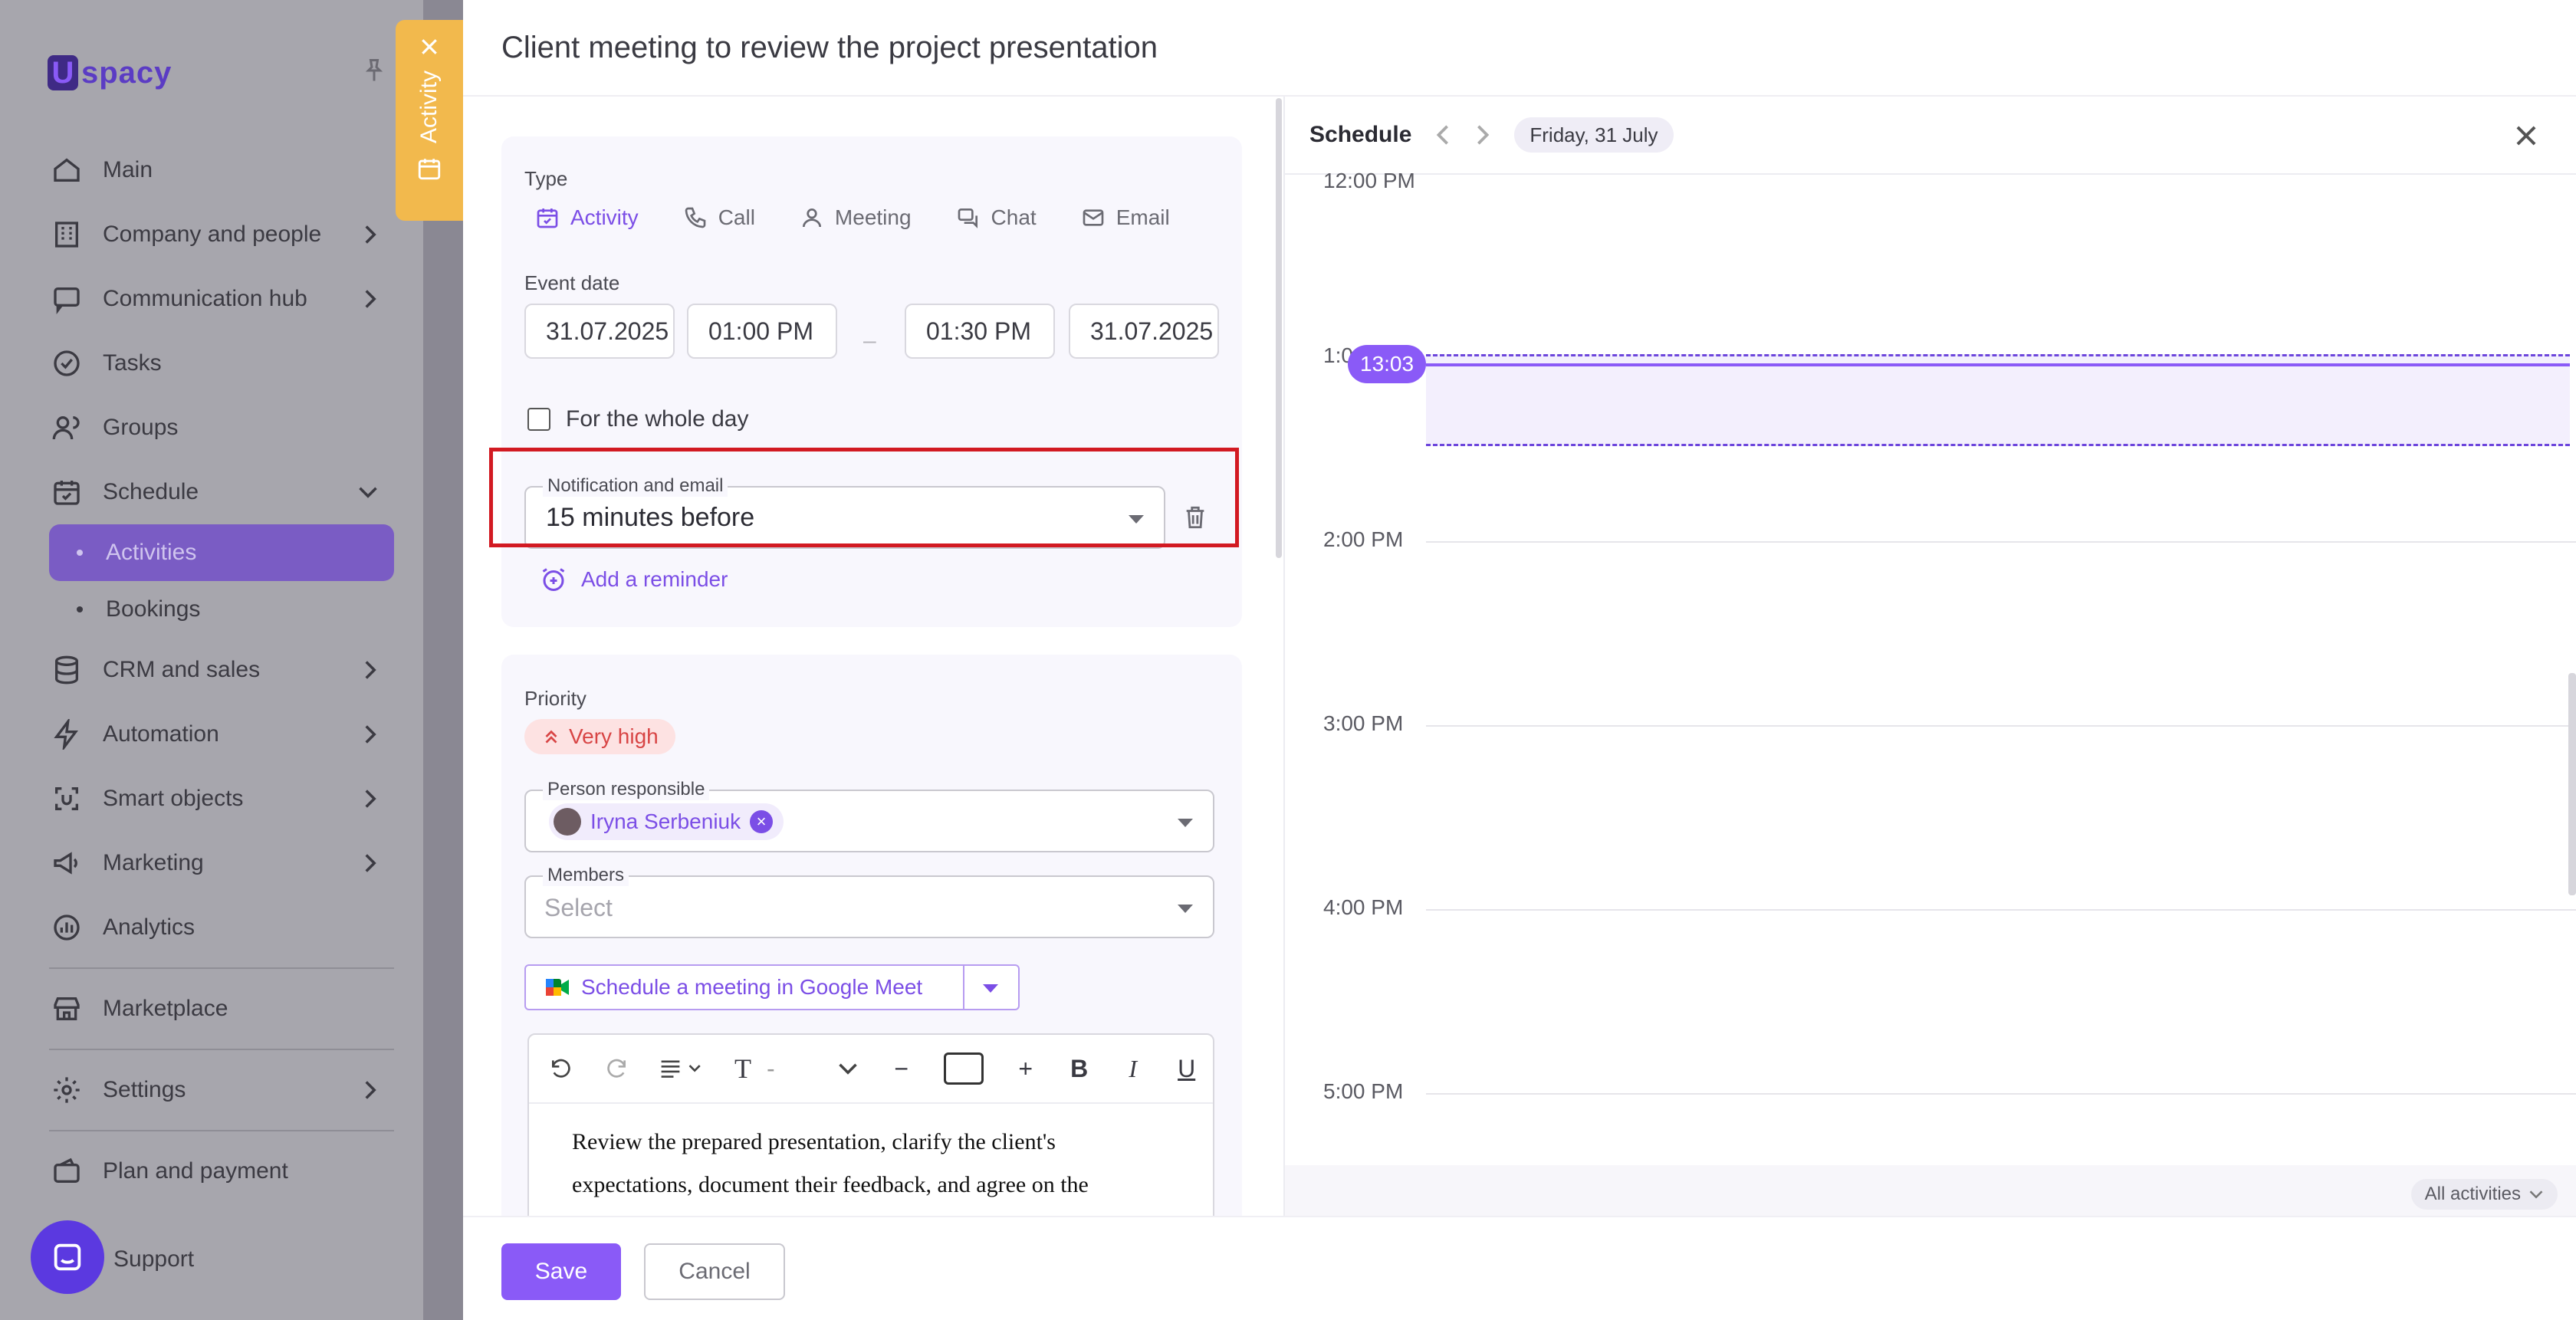  I want to click on hour-row: 4:00 PM, so click(1930, 907).